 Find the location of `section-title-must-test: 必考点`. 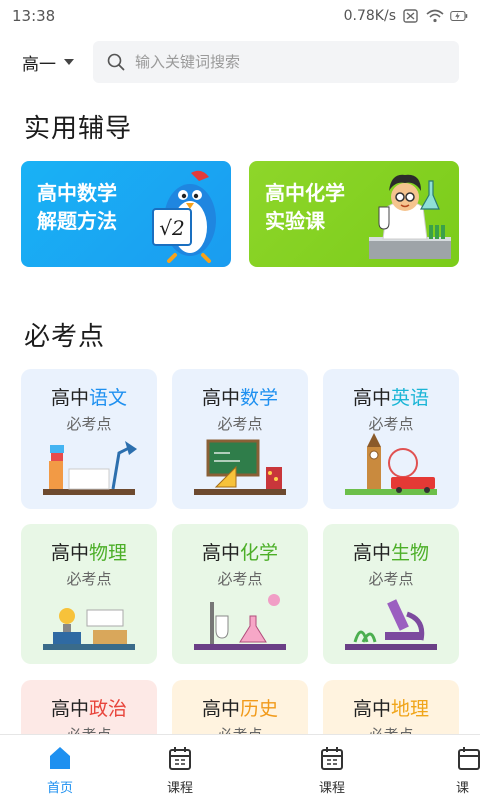

section-title-must-test: 必考点 is located at coordinates (65, 337).